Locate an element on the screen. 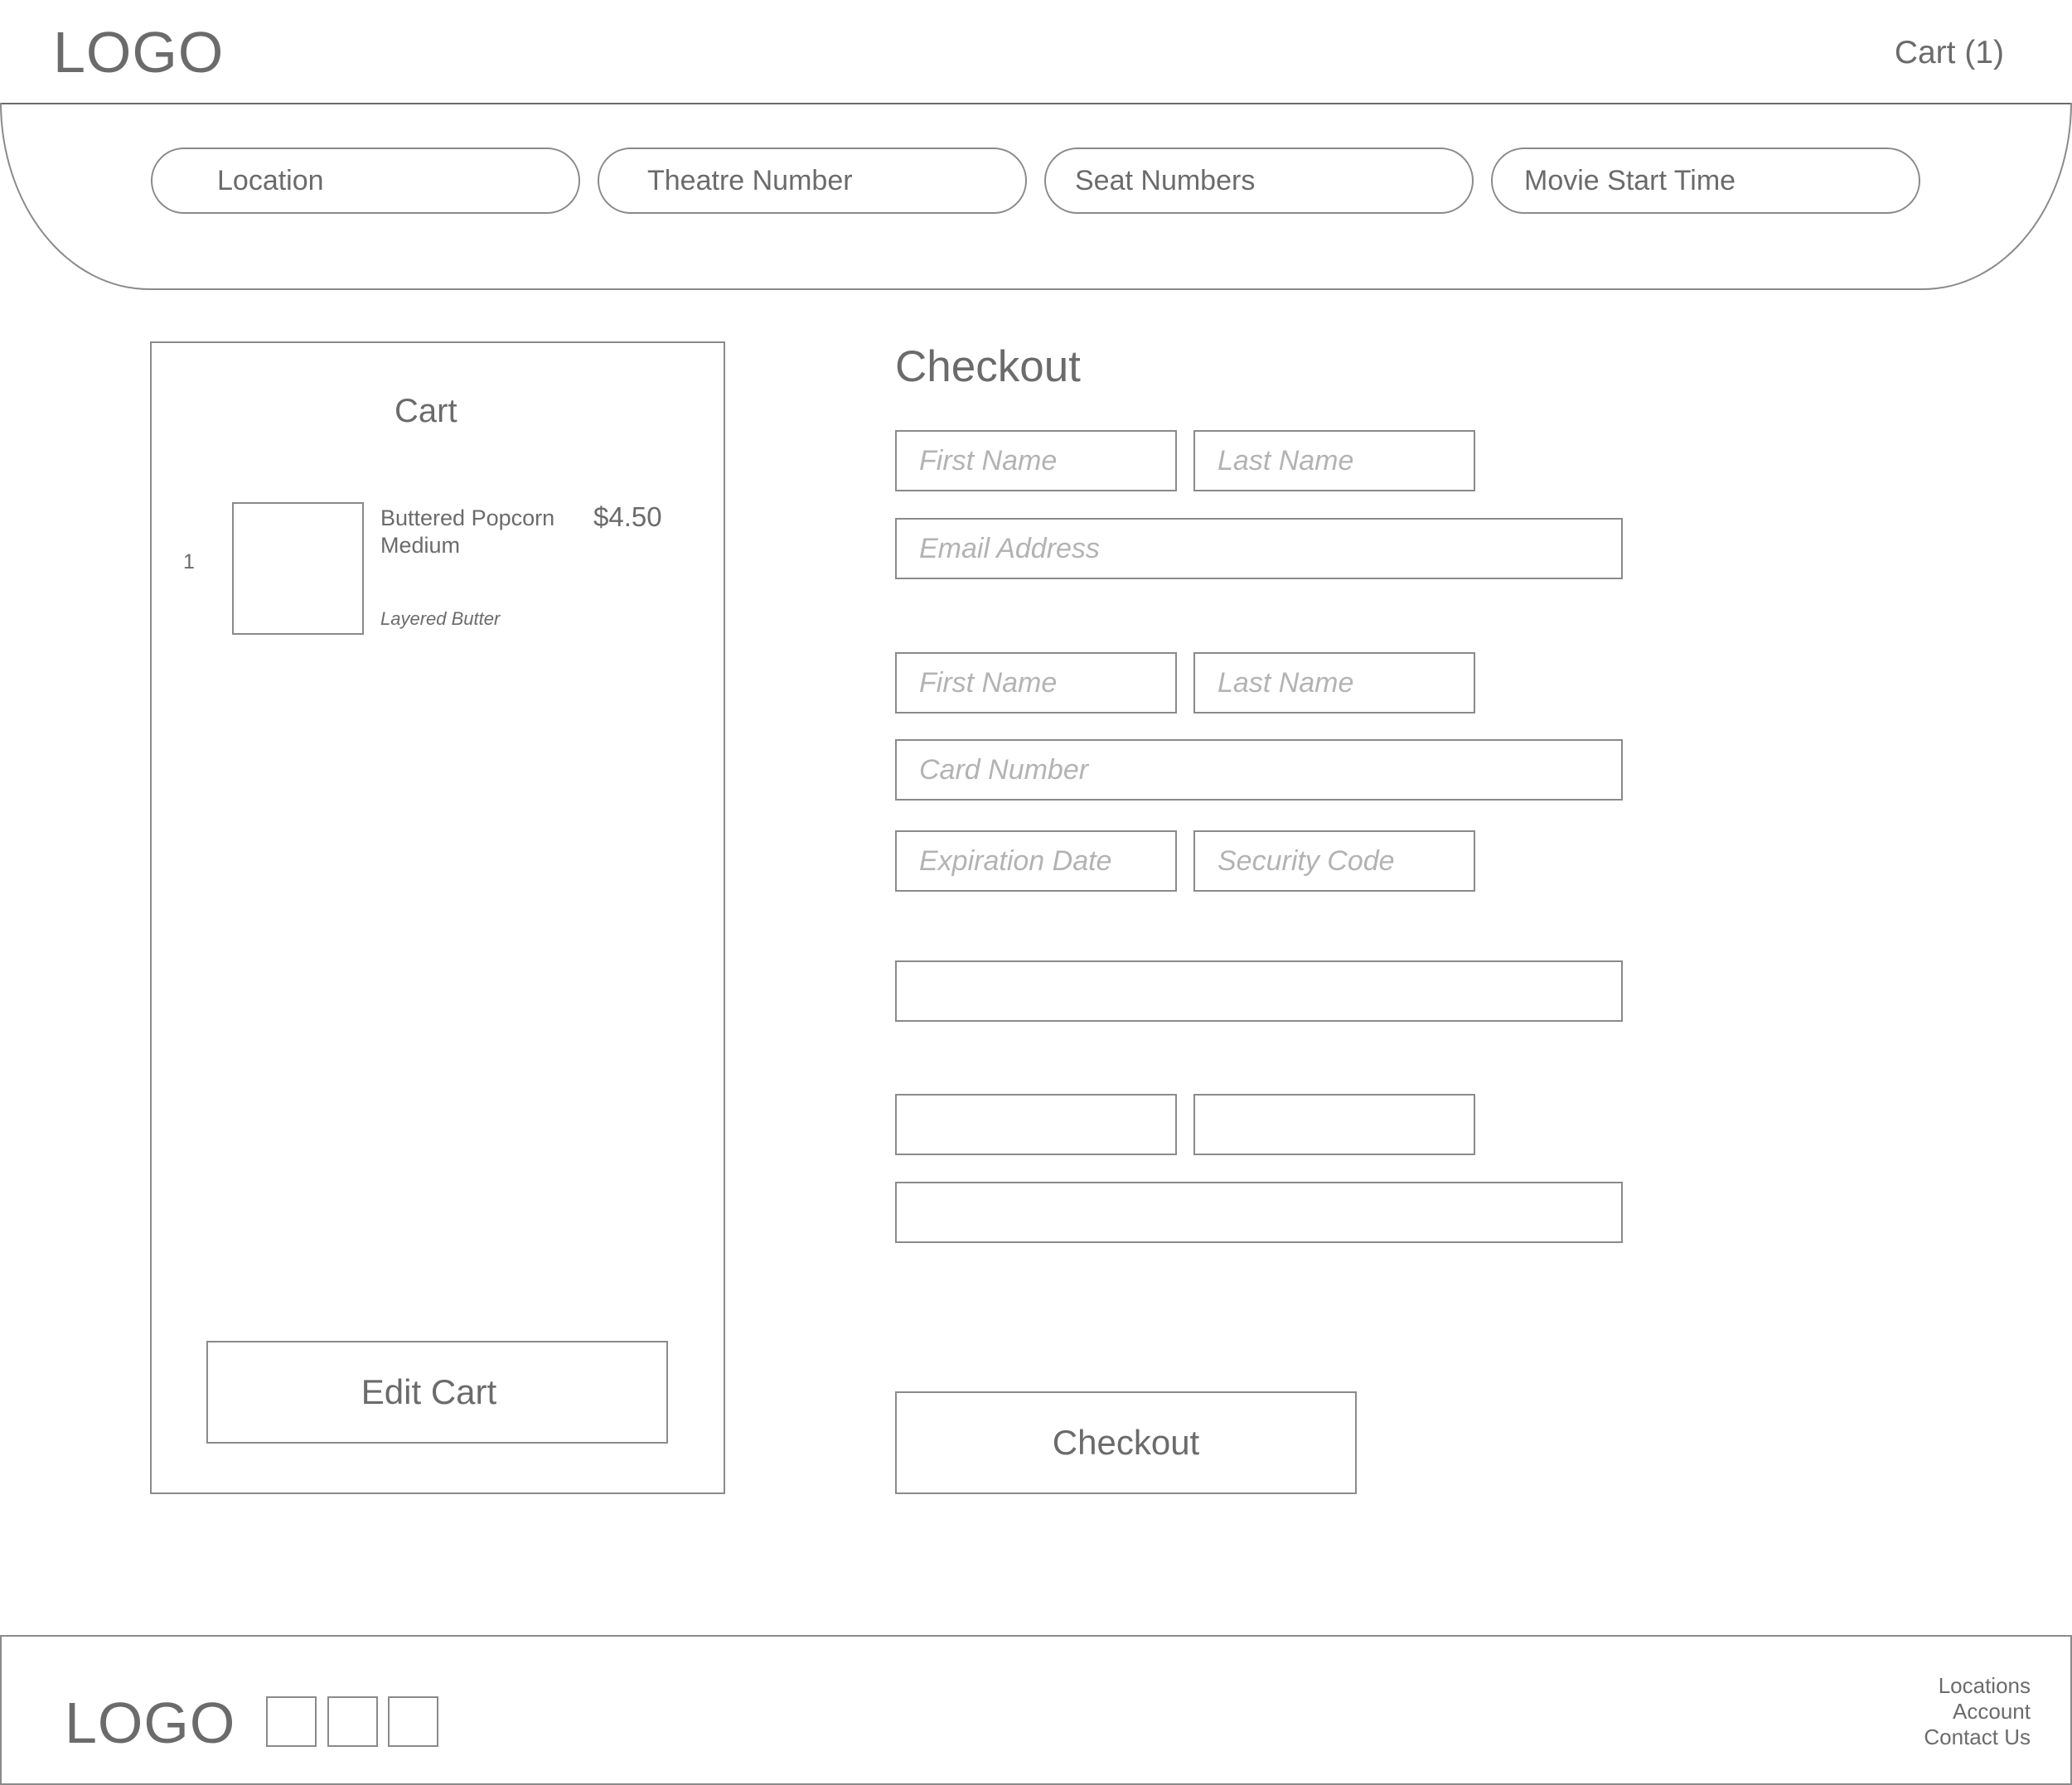  footer-link-contact-us: Contact Us is located at coordinates (1977, 1737).